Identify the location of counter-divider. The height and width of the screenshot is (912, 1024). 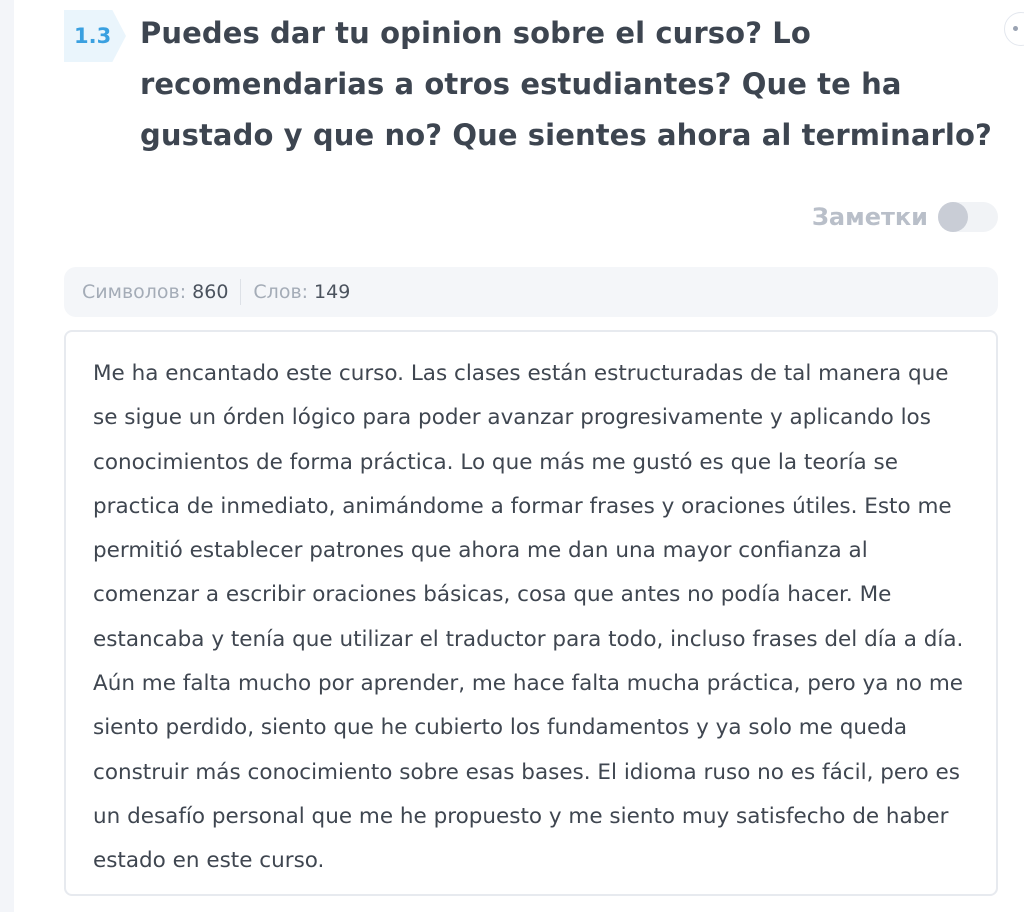
(241, 292).